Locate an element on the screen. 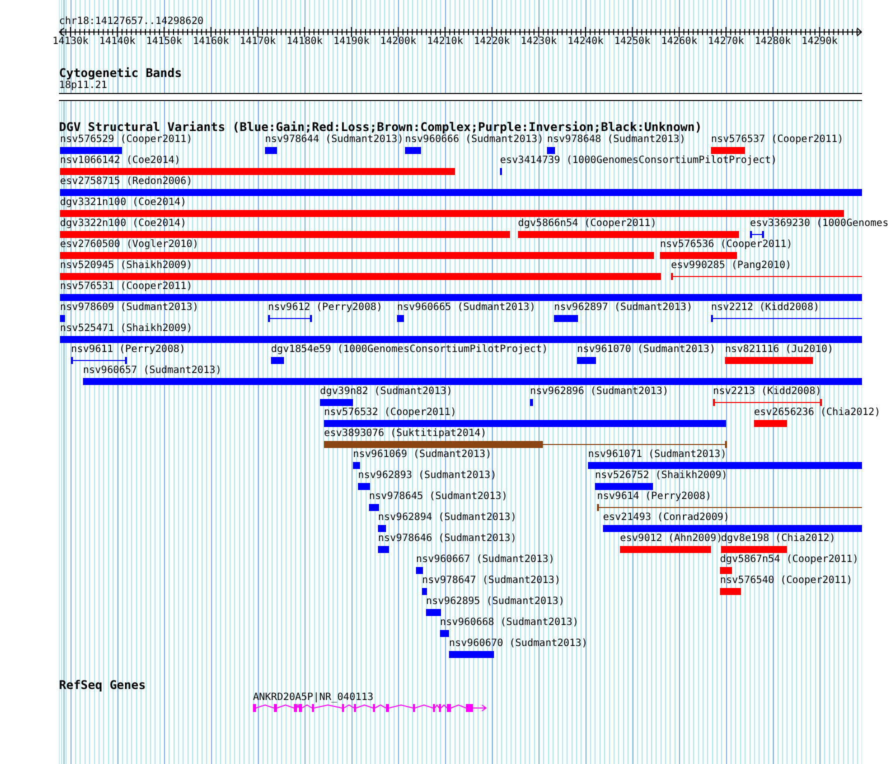 This screenshot has width=890, height=764. variant-label: nsv962896 (Sudmant2013) is located at coordinates (599, 391).